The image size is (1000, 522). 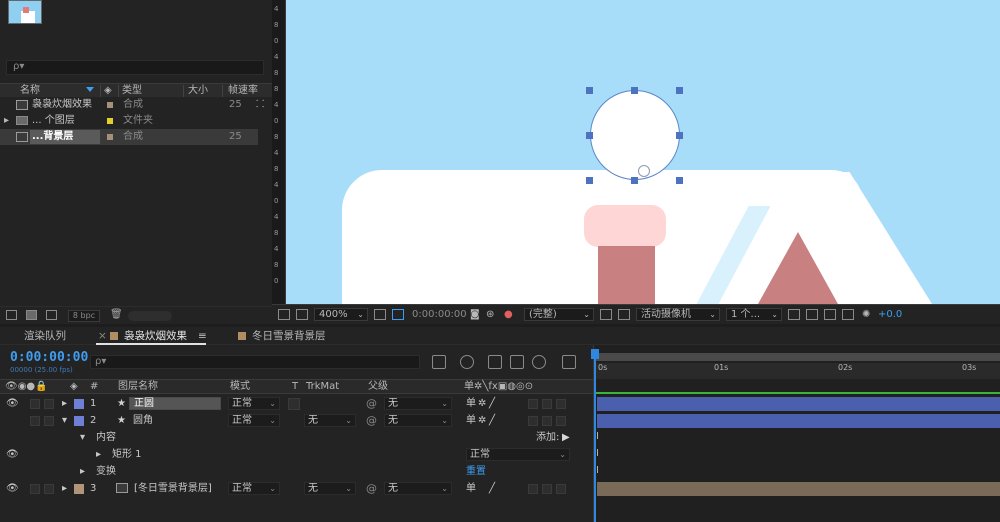 What do you see at coordinates (595, 436) in the screenshot?
I see `playhead` at bounding box center [595, 436].